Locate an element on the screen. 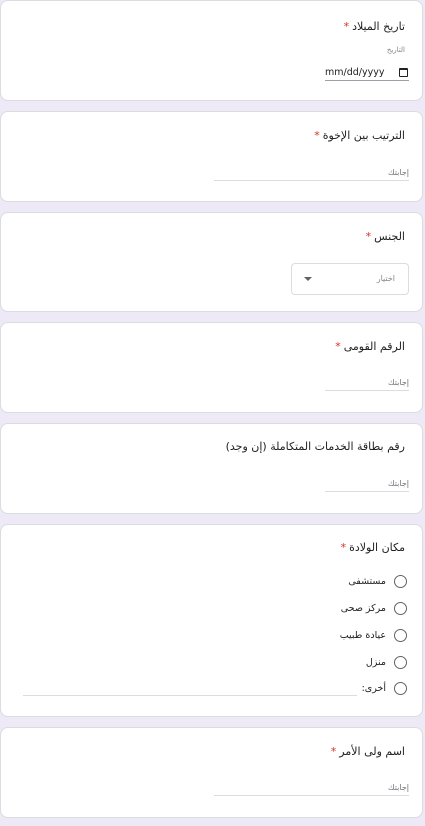 This screenshot has height=826, width=425. question-title: تاريخ الميلاد* is located at coordinates (374, 26).